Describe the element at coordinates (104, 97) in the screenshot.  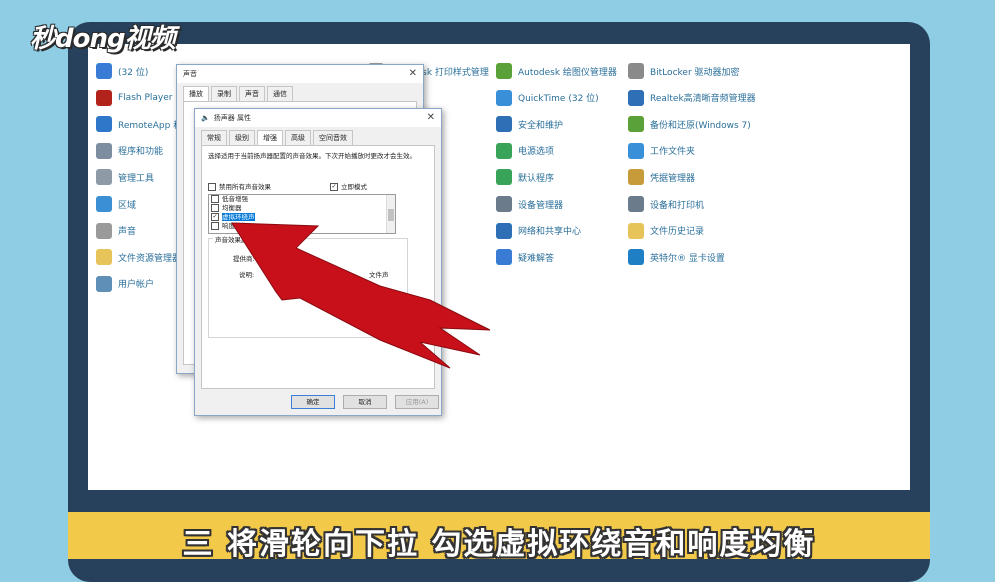
I see `flash-icon` at that location.